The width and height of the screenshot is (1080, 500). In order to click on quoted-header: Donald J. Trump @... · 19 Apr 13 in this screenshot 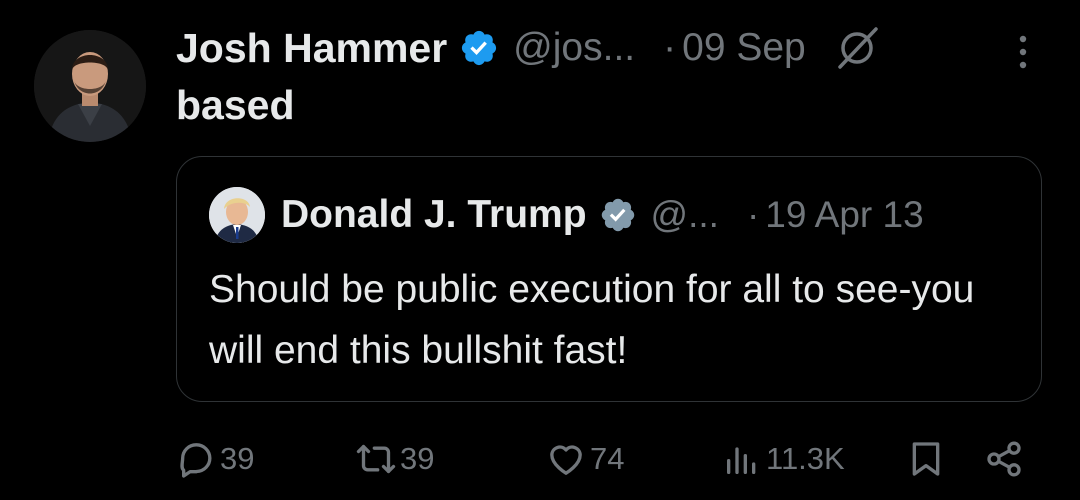, I will do `click(602, 215)`.